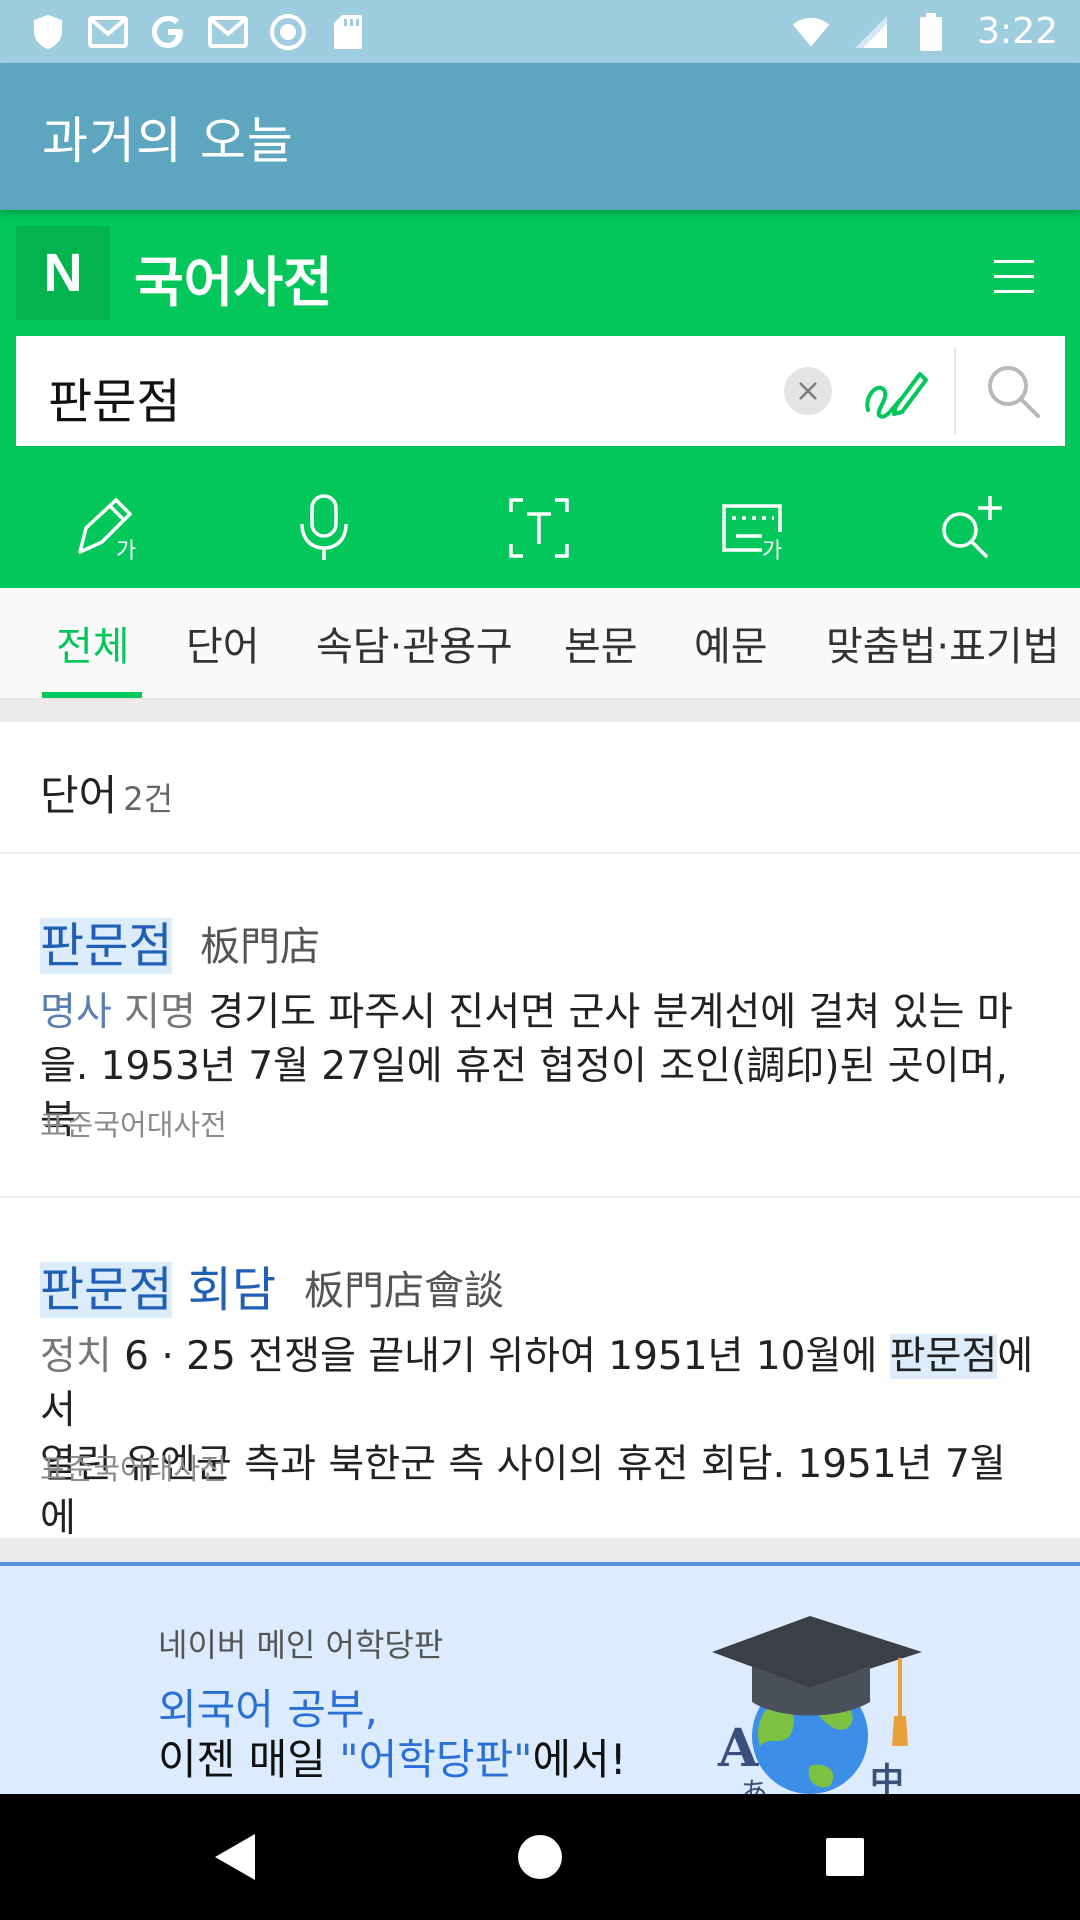 This screenshot has width=1080, height=1920. What do you see at coordinates (811, 32) in the screenshot?
I see `wifi-icon` at bounding box center [811, 32].